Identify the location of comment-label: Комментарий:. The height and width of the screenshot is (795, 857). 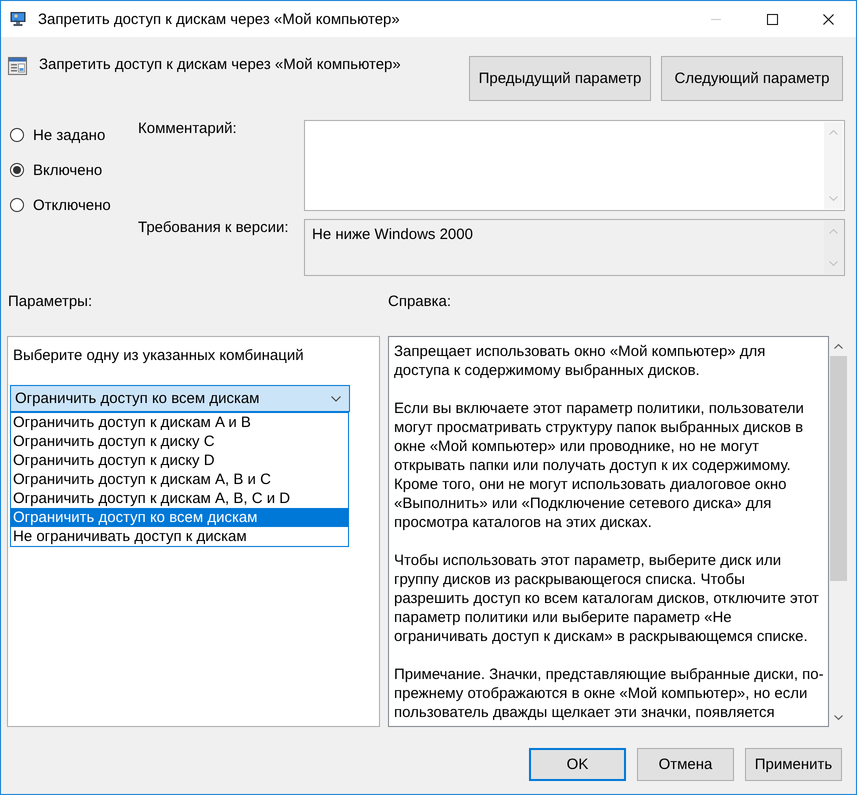
(187, 128).